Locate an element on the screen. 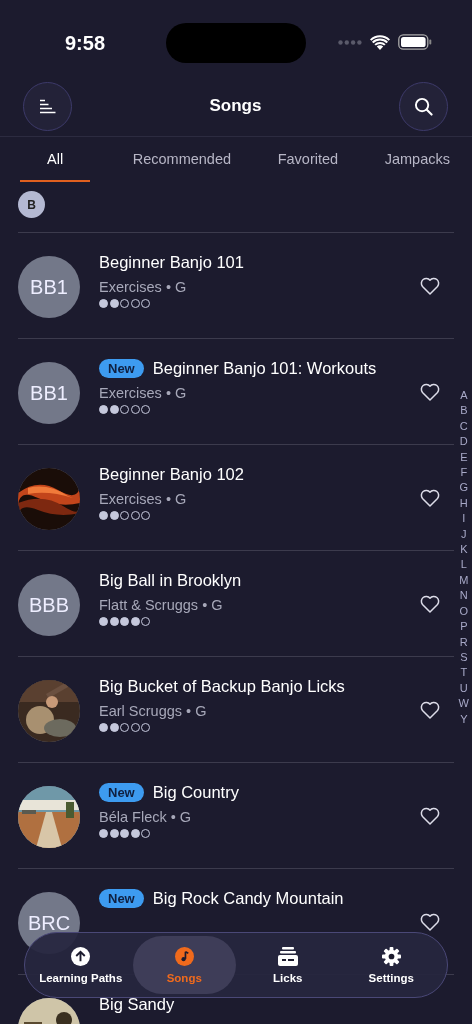 The height and width of the screenshot is (1024, 472). index-letter: G is located at coordinates (464, 488).